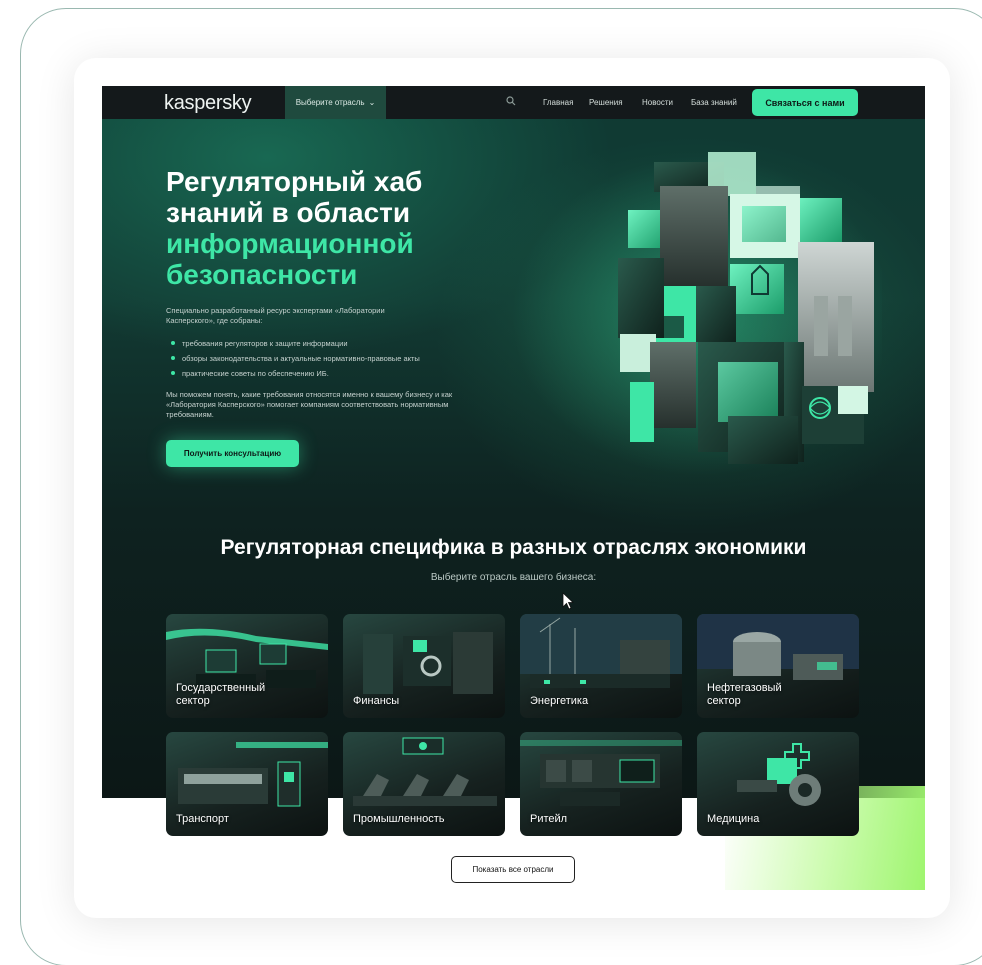  Describe the element at coordinates (293, 373) in the screenshot. I see `list-item: практические советы по обеспечению ИБ.` at that location.